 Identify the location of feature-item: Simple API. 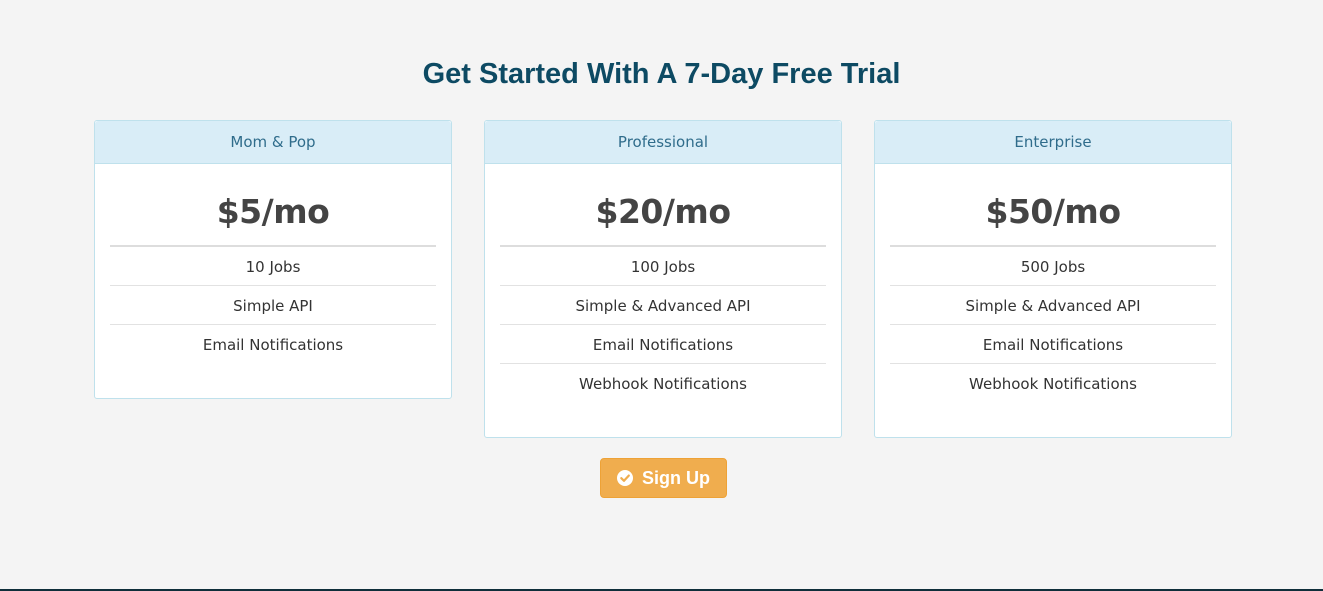
(273, 305).